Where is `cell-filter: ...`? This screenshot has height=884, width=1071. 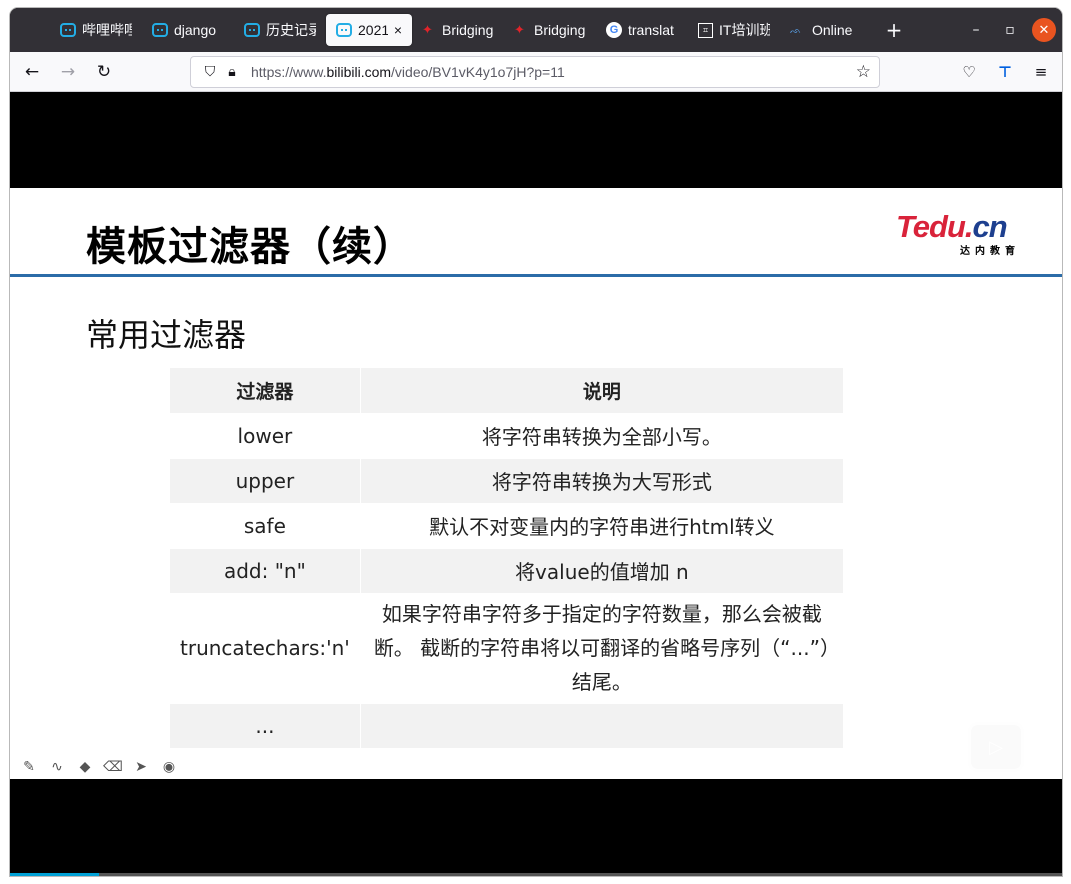 cell-filter: ... is located at coordinates (265, 726).